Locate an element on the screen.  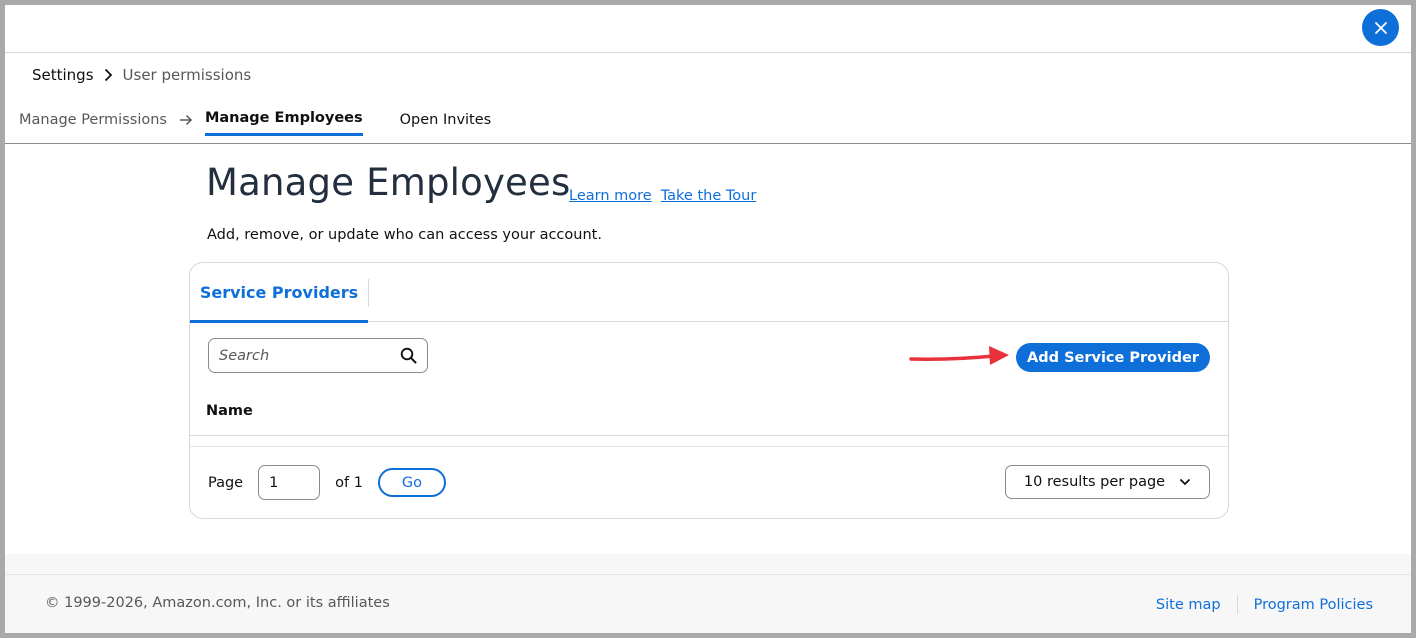
chevron-right-icon is located at coordinates (108, 75).